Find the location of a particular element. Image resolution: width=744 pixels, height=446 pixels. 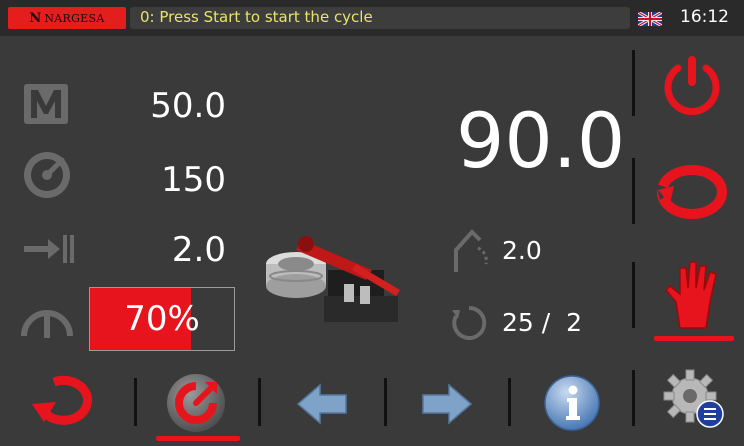

arrow-right-icon is located at coordinates (447, 404).